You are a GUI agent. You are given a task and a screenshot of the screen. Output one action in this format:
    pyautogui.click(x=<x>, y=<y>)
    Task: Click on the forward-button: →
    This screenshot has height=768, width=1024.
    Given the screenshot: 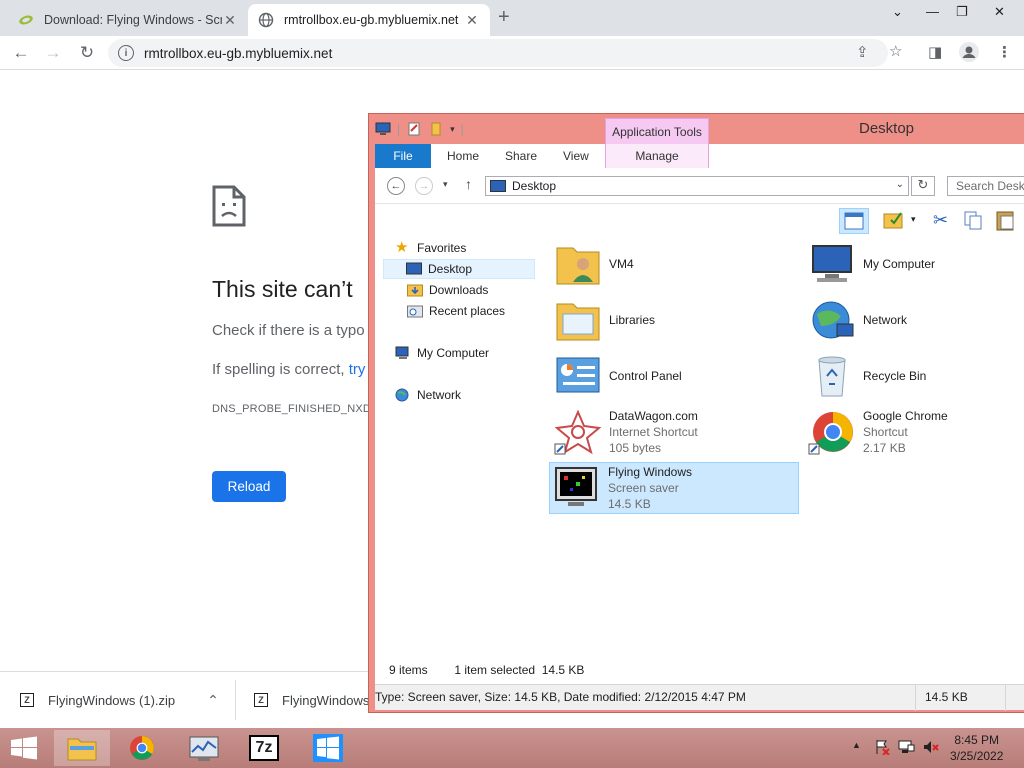 What is the action you would take?
    pyautogui.click(x=53, y=53)
    